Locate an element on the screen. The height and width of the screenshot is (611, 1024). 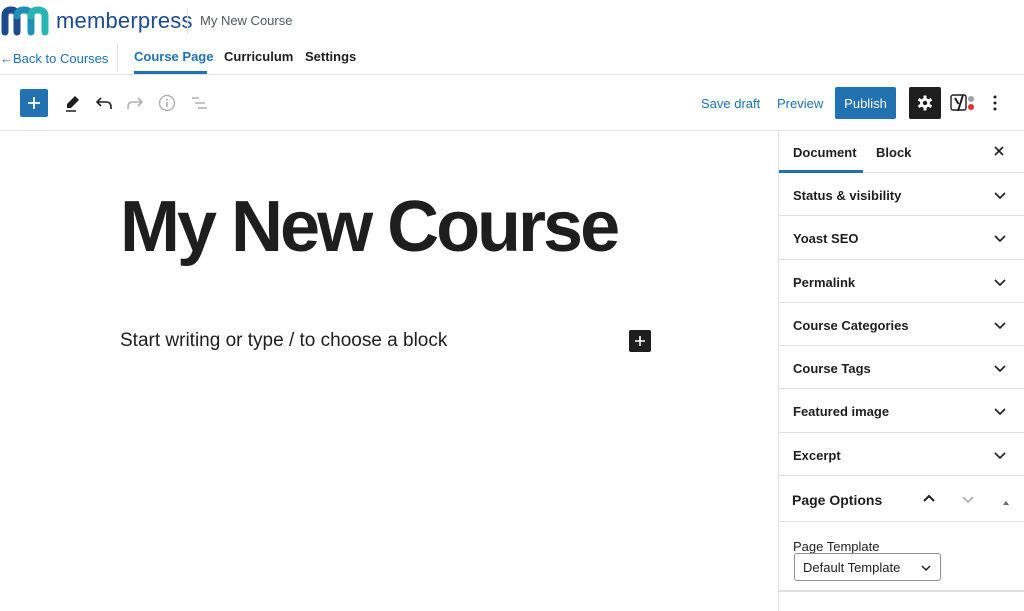
list-view-button is located at coordinates (199, 103).